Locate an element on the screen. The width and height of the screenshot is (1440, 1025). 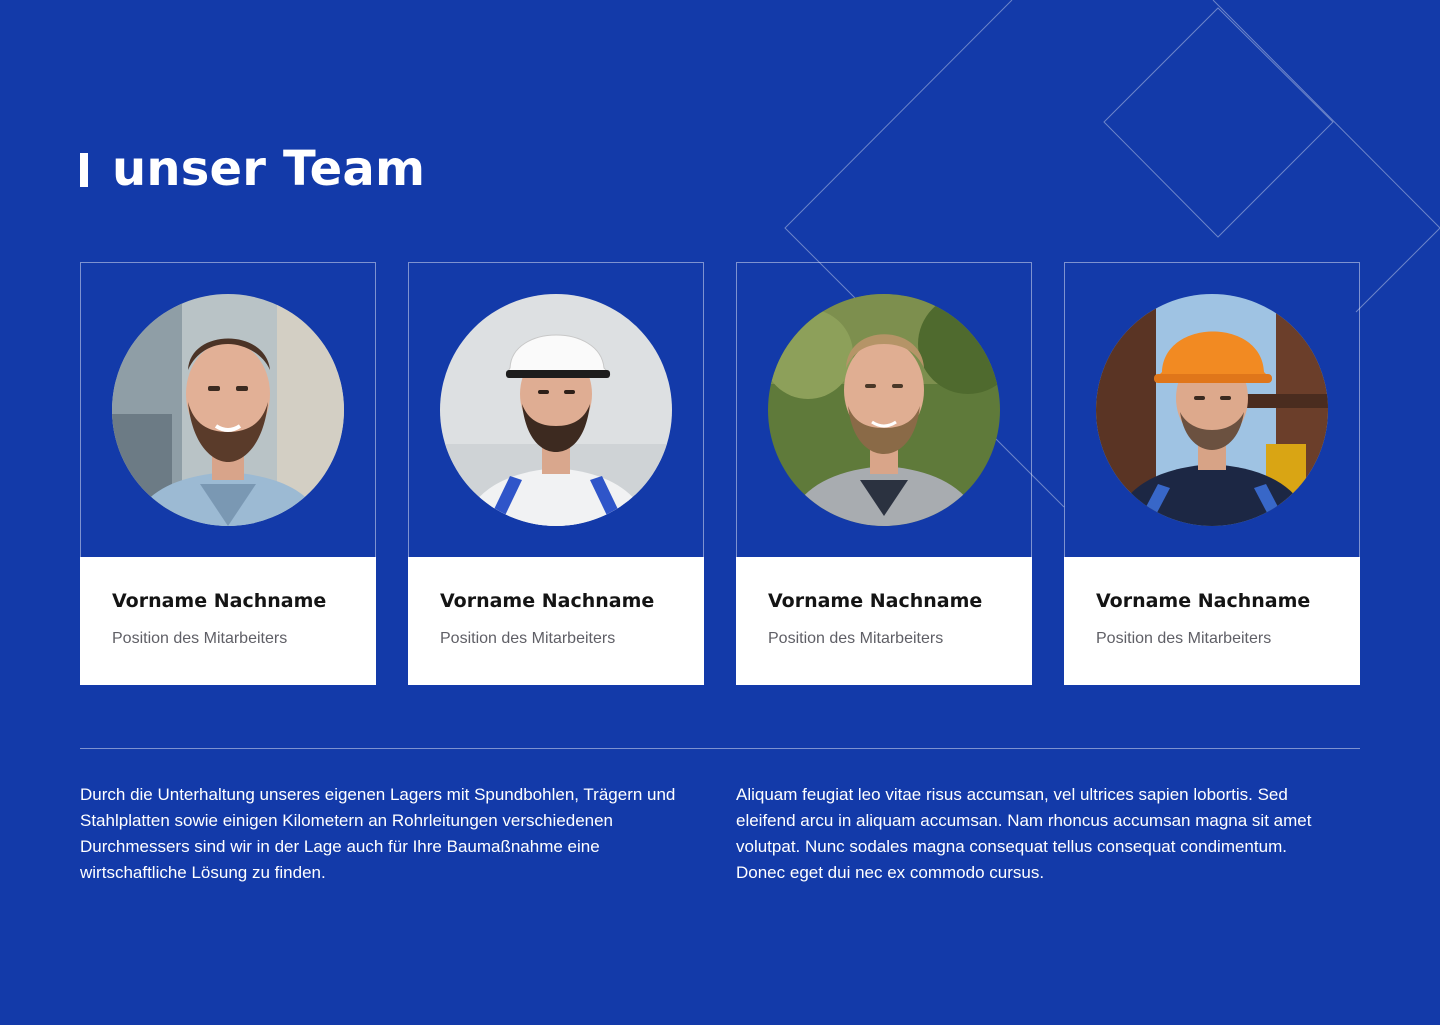
section-heading: unser Team is located at coordinates (252, 169).